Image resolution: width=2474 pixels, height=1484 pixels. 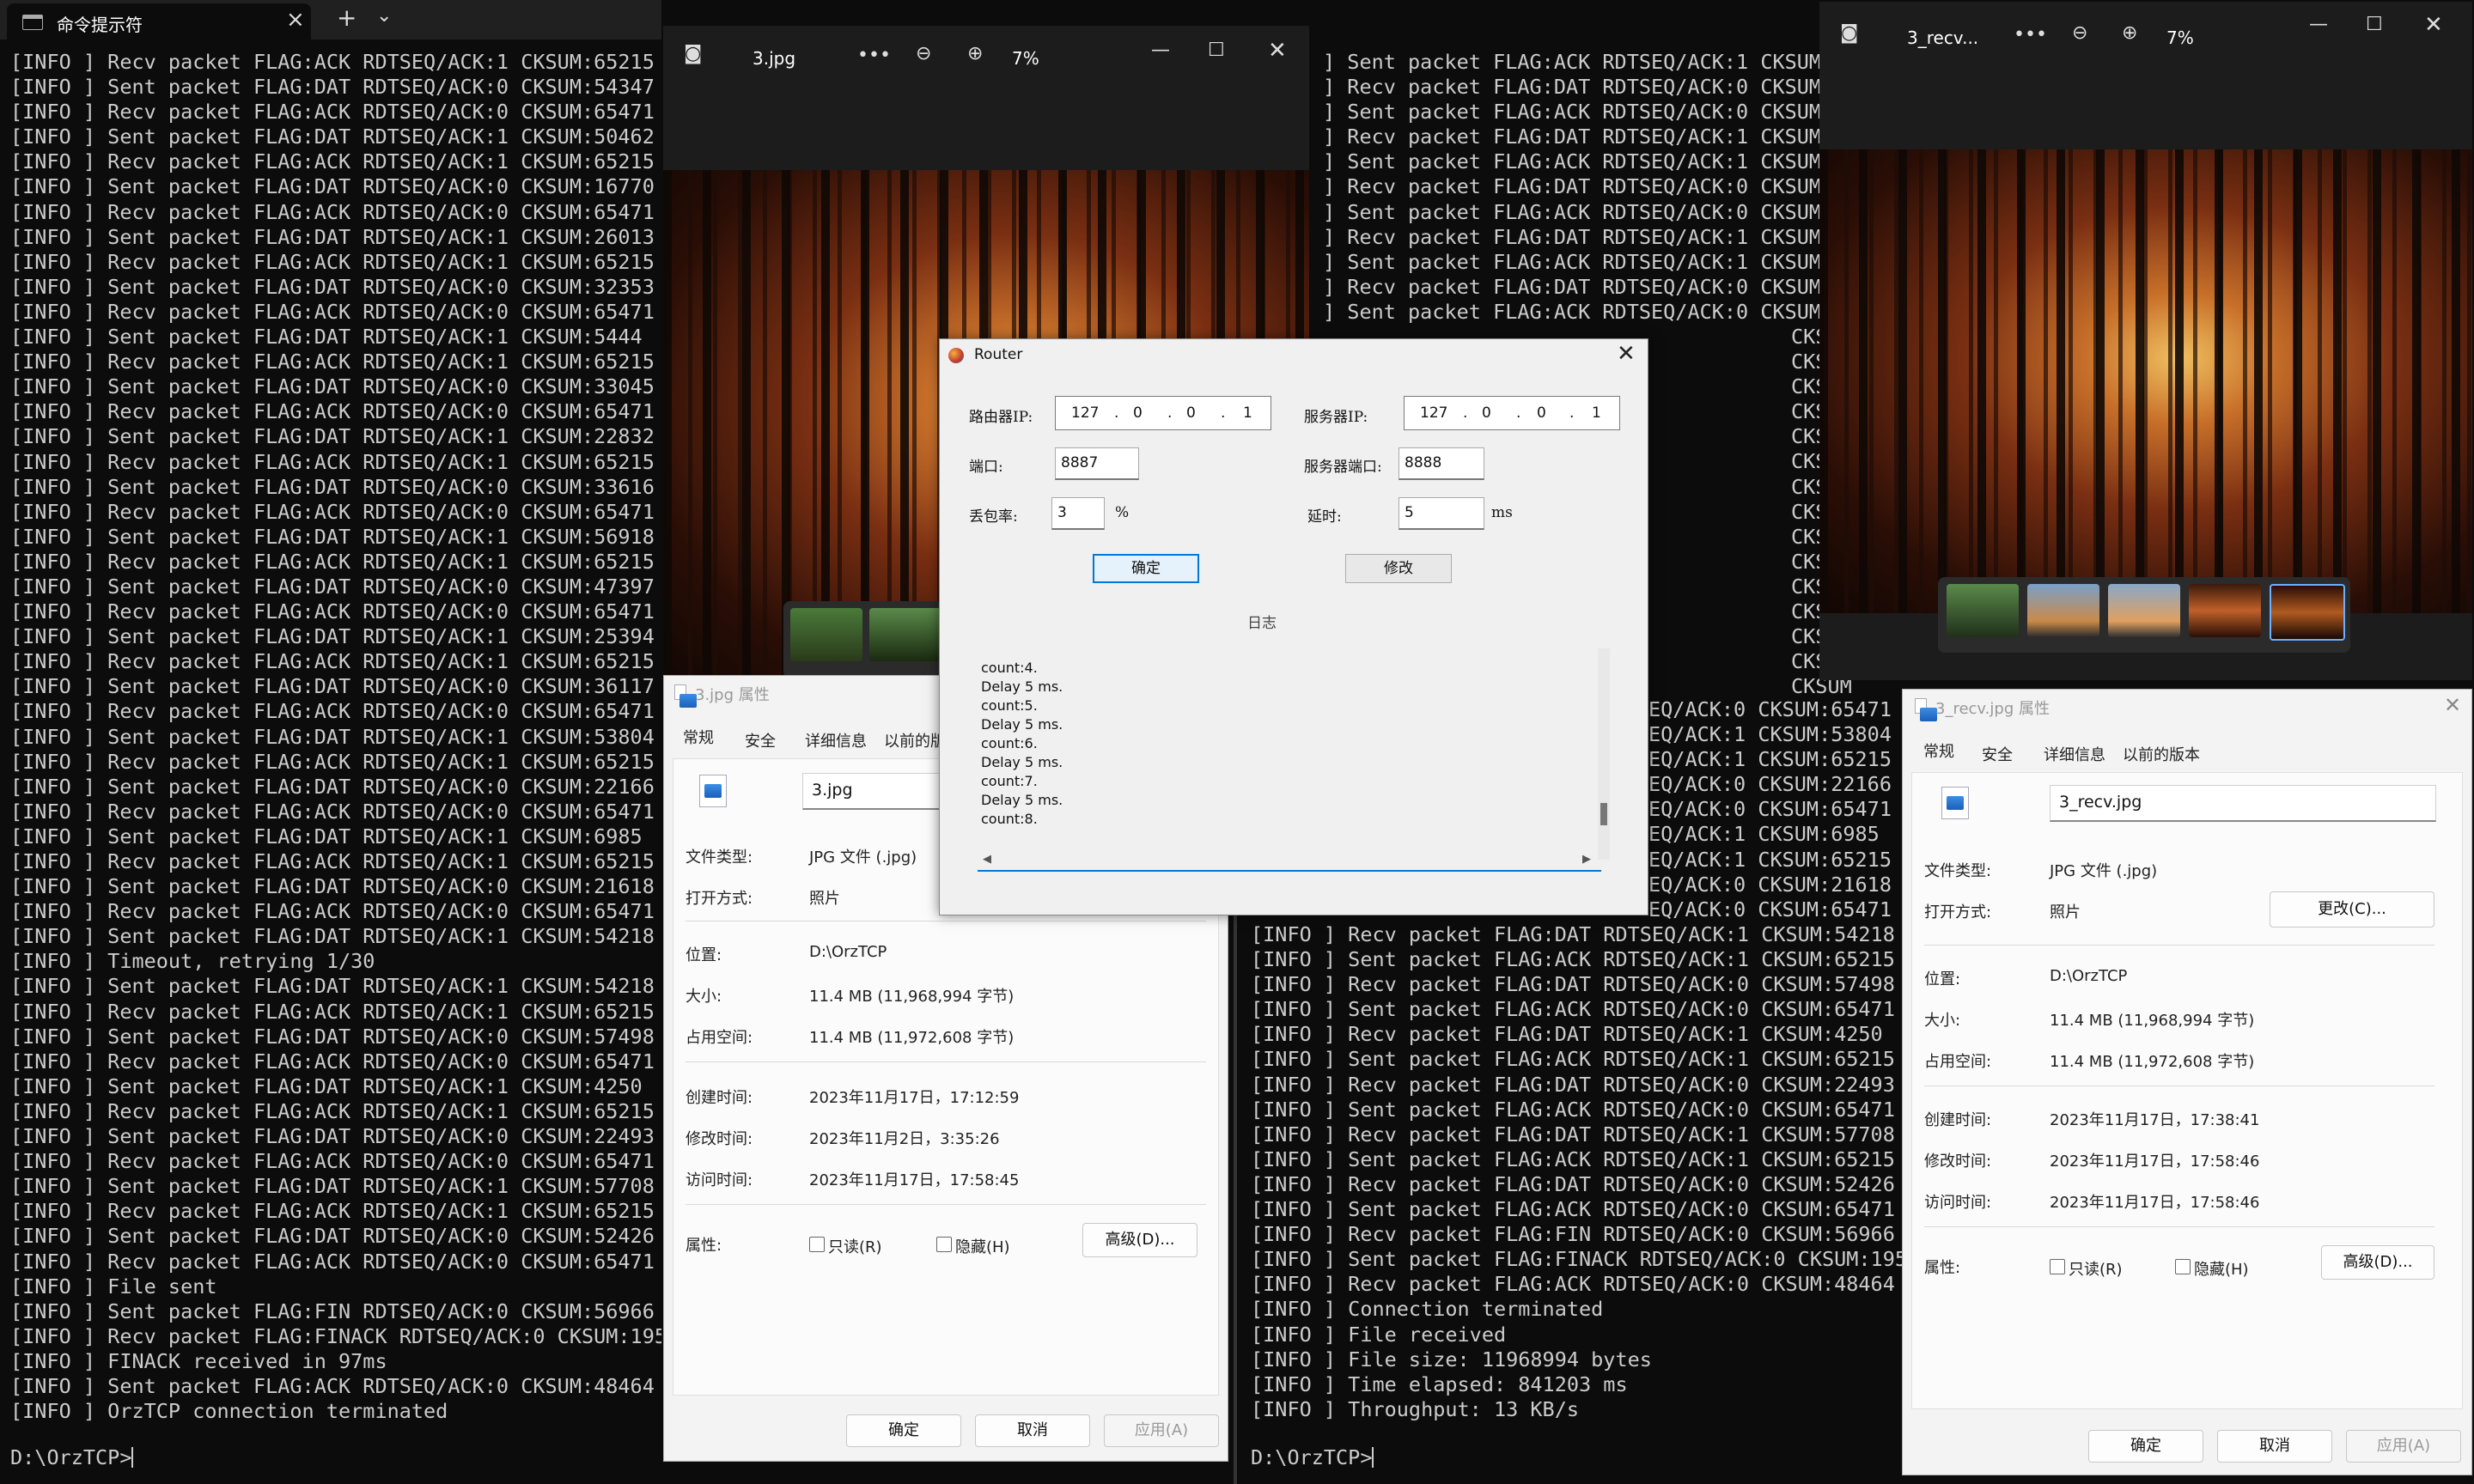 I want to click on right-terminal-prompt: D:\OrzTCP>, so click(x=1312, y=1457).